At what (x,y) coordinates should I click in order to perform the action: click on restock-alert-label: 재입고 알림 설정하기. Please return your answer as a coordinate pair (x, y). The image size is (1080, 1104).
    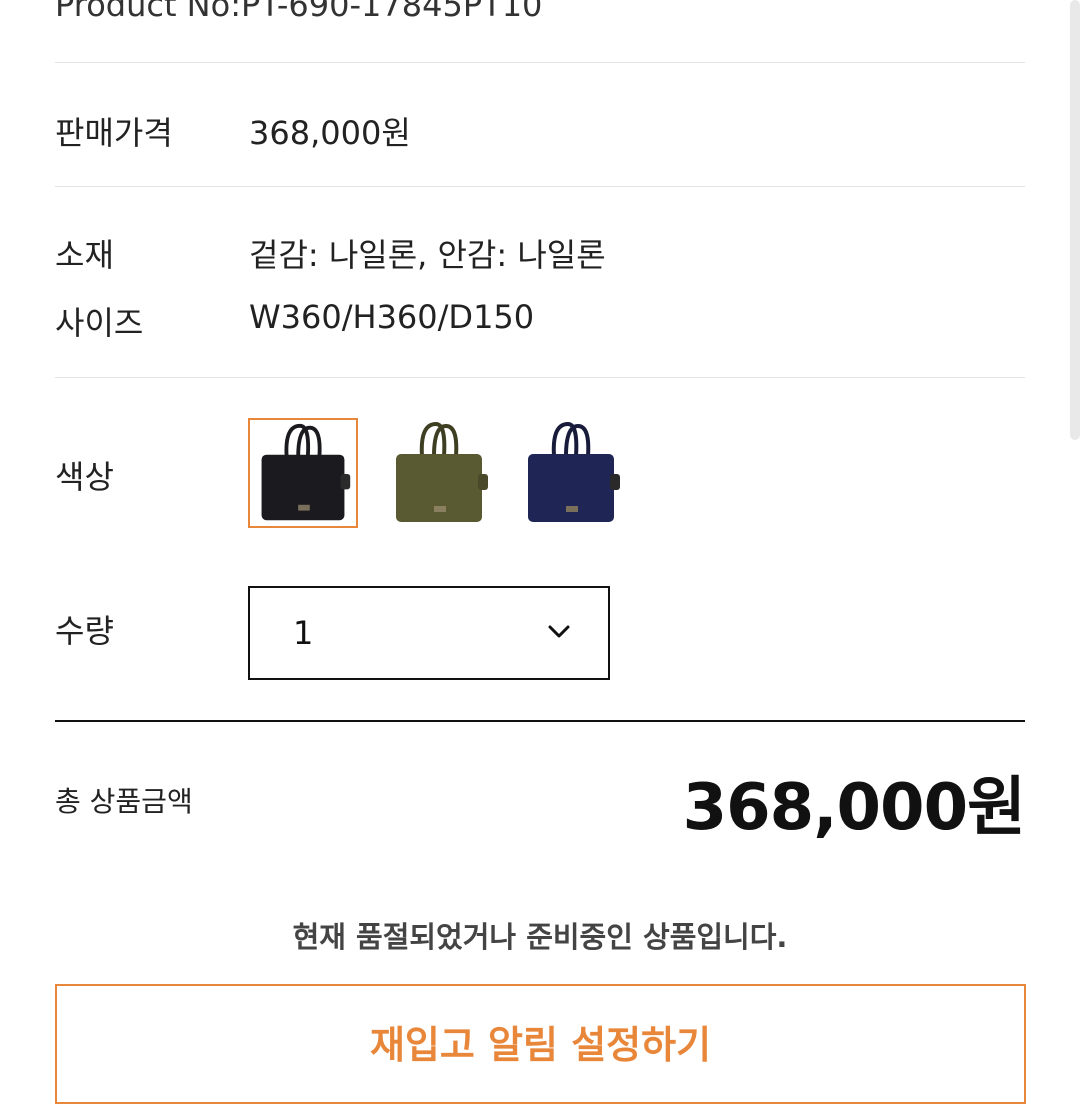
    Looking at the image, I should click on (540, 1045).